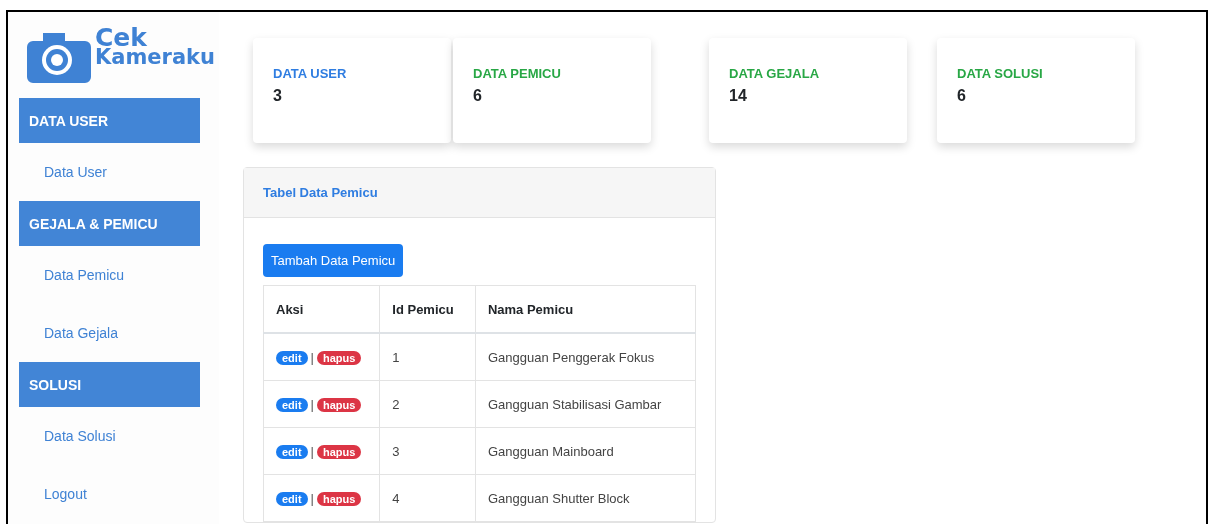 The width and height of the screenshot is (1214, 524). I want to click on stat-label: DATA USER, so click(310, 73).